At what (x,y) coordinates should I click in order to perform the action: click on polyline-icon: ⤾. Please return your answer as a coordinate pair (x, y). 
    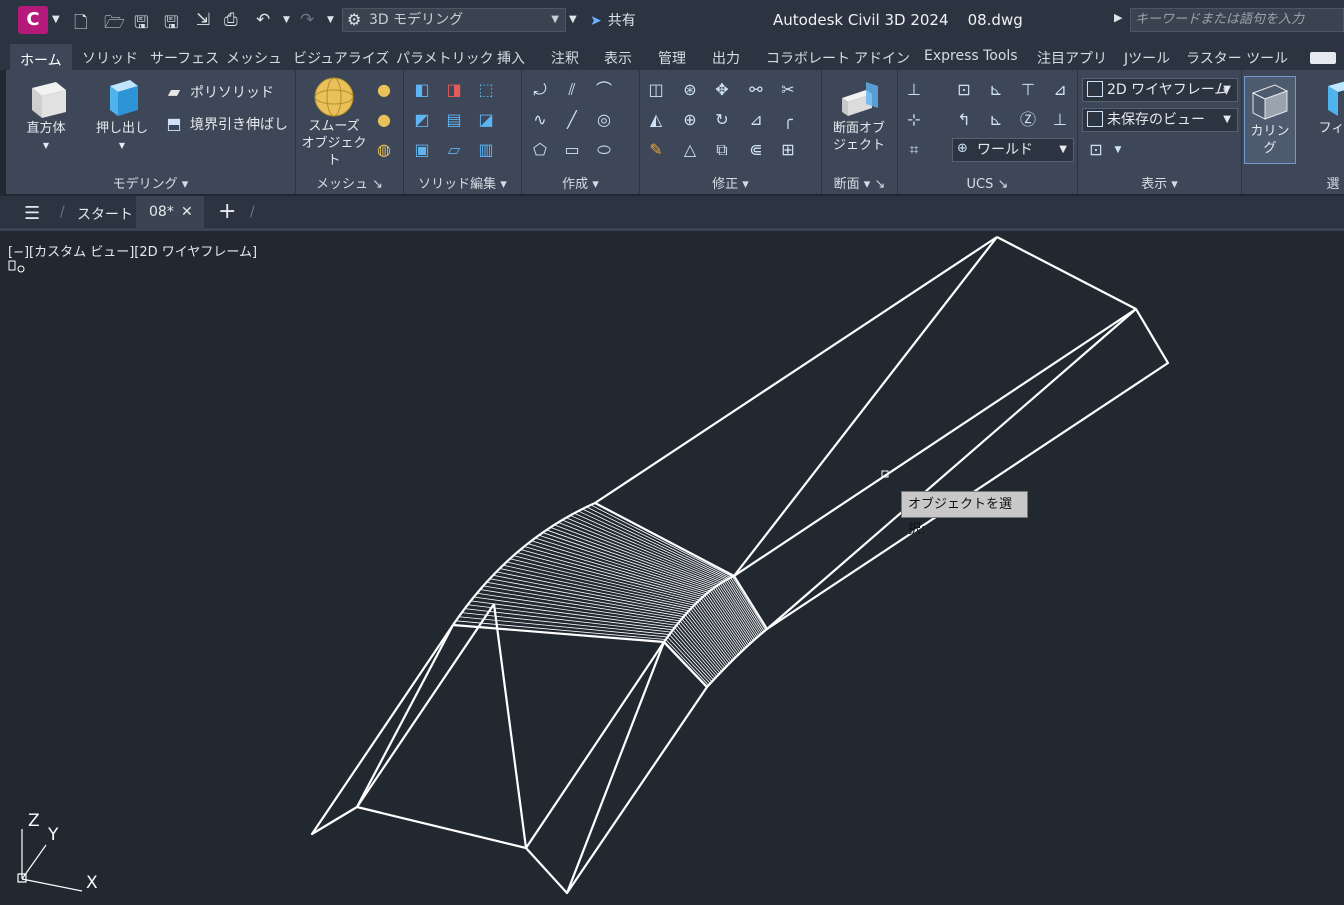
    Looking at the image, I should click on (540, 90).